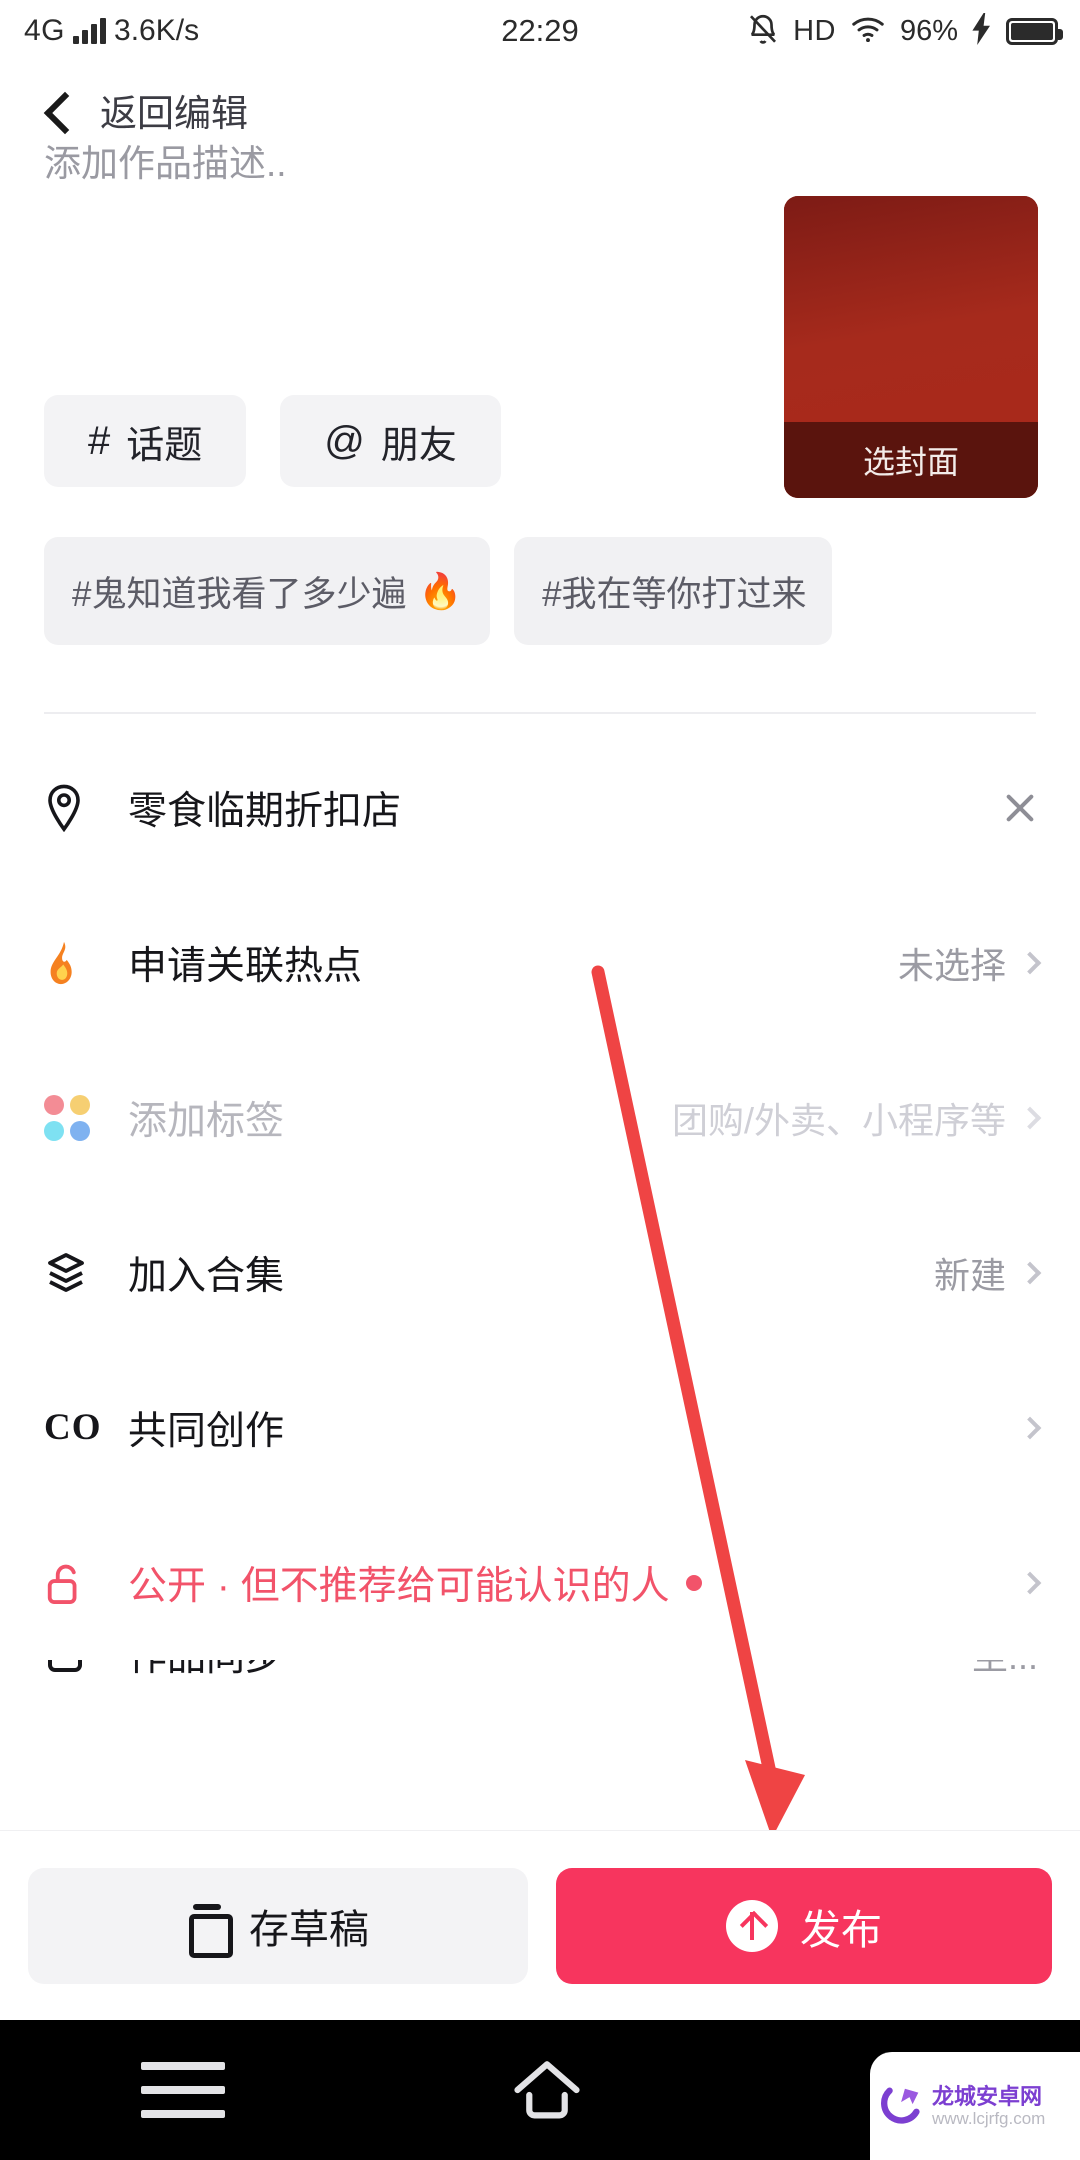  Describe the element at coordinates (674, 594) in the screenshot. I see `hashtag-suggestion-label: #我在等你打过来` at that location.